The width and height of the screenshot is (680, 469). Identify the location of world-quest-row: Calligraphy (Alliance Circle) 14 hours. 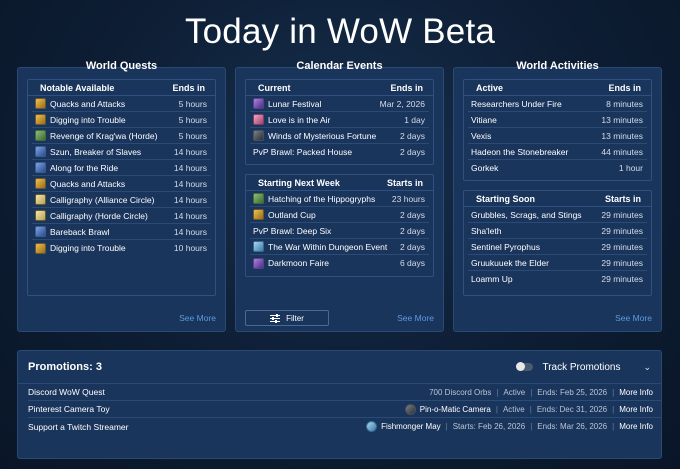
(121, 200).